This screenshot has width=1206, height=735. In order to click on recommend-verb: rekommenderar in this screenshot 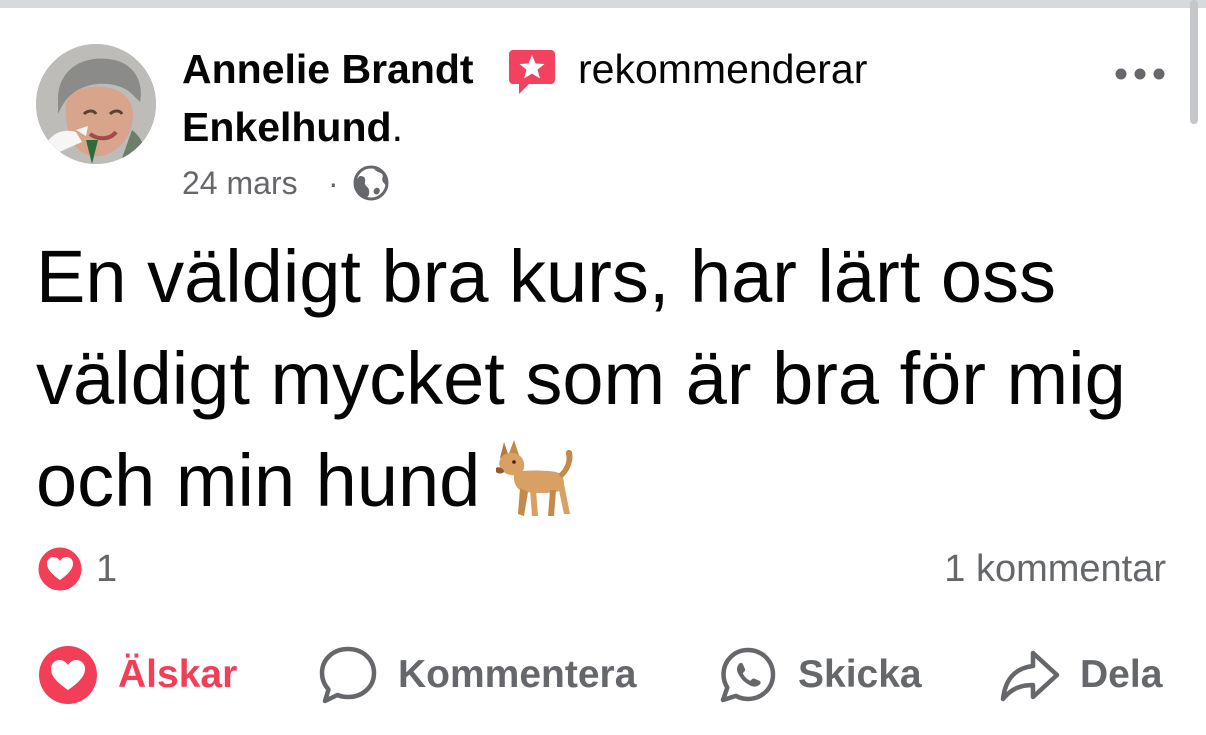, I will do `click(723, 69)`.